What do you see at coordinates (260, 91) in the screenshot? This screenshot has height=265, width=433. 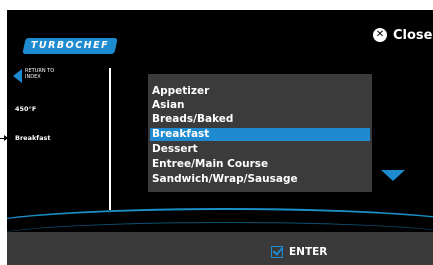 I see `list-item: Appetizer` at bounding box center [260, 91].